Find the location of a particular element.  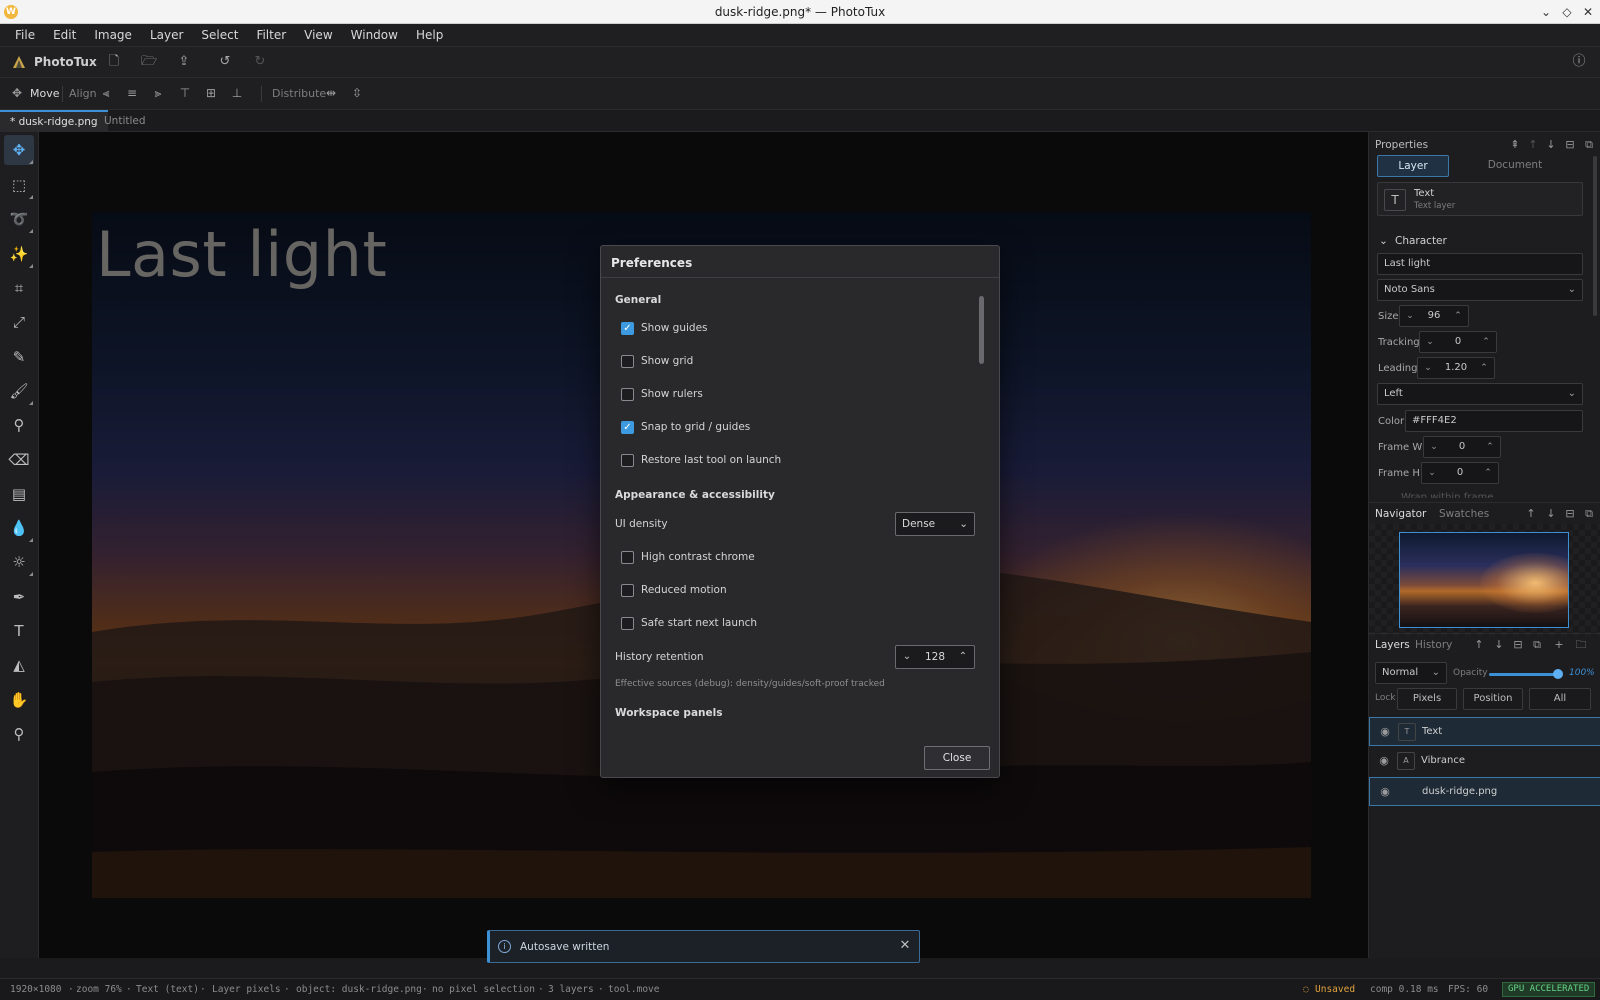

opacity-slider-track is located at coordinates (1523, 674).